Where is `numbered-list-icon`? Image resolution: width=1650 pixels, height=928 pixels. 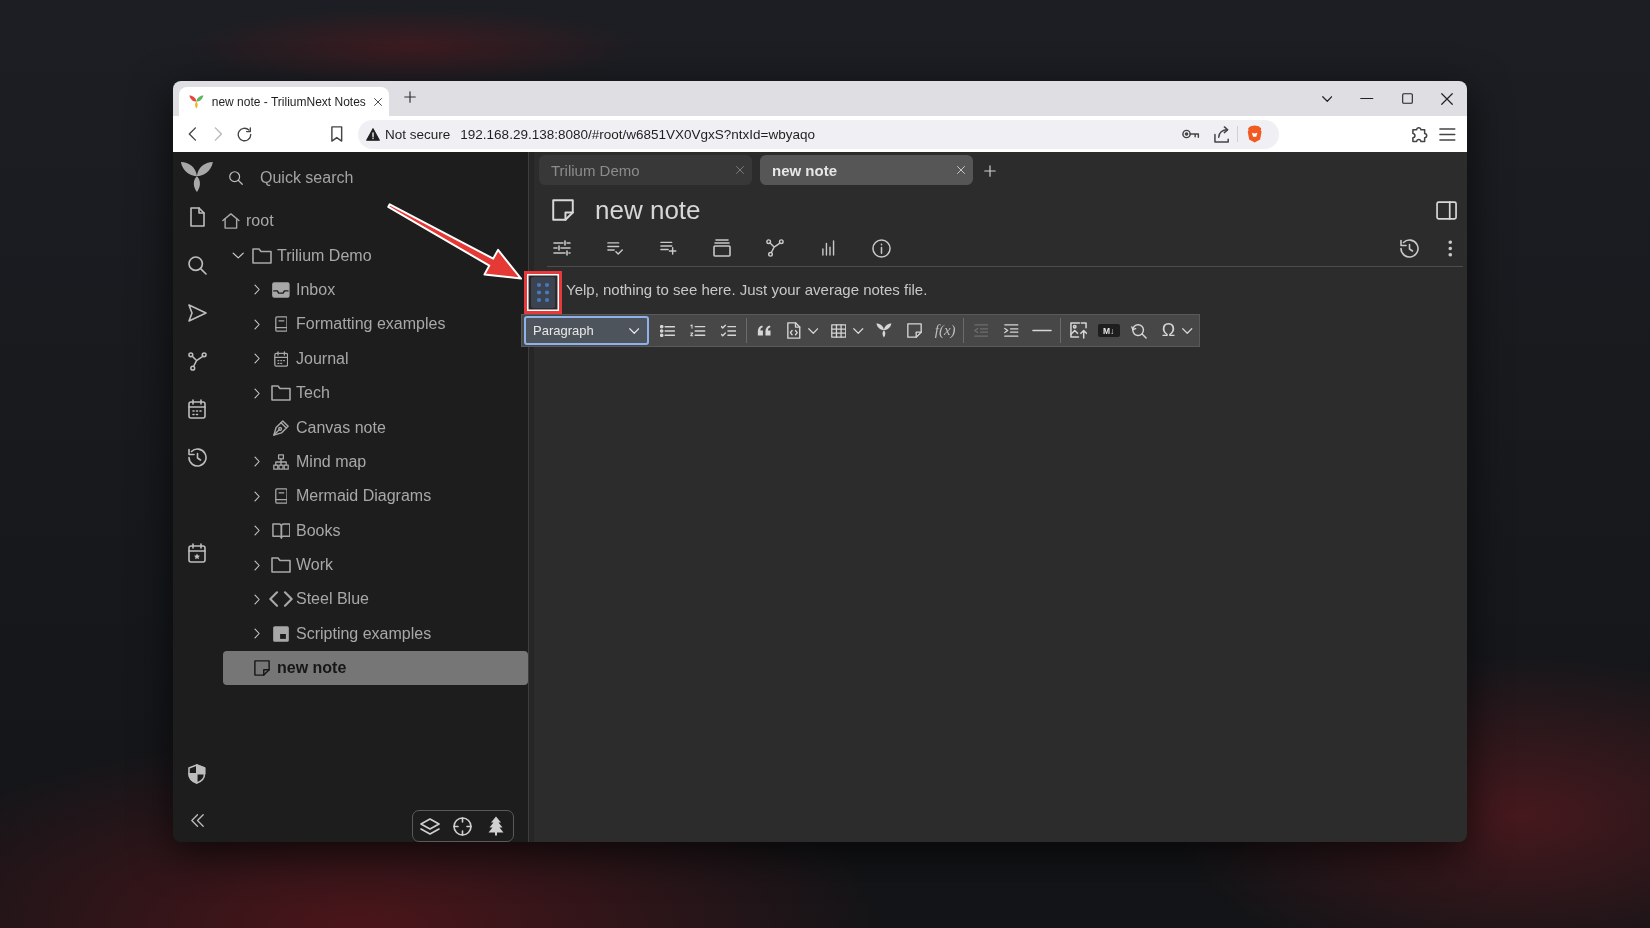 numbered-list-icon is located at coordinates (698, 330).